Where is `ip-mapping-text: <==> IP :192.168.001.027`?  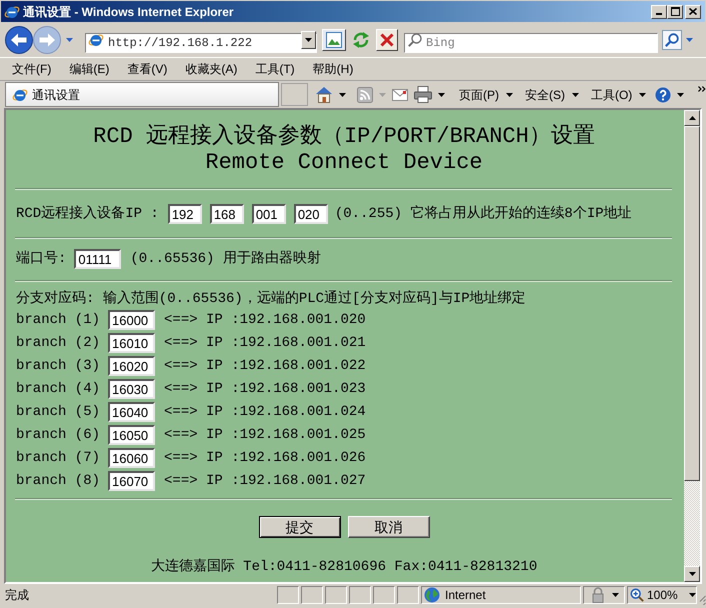 ip-mapping-text: <==> IP :192.168.001.027 is located at coordinates (265, 481).